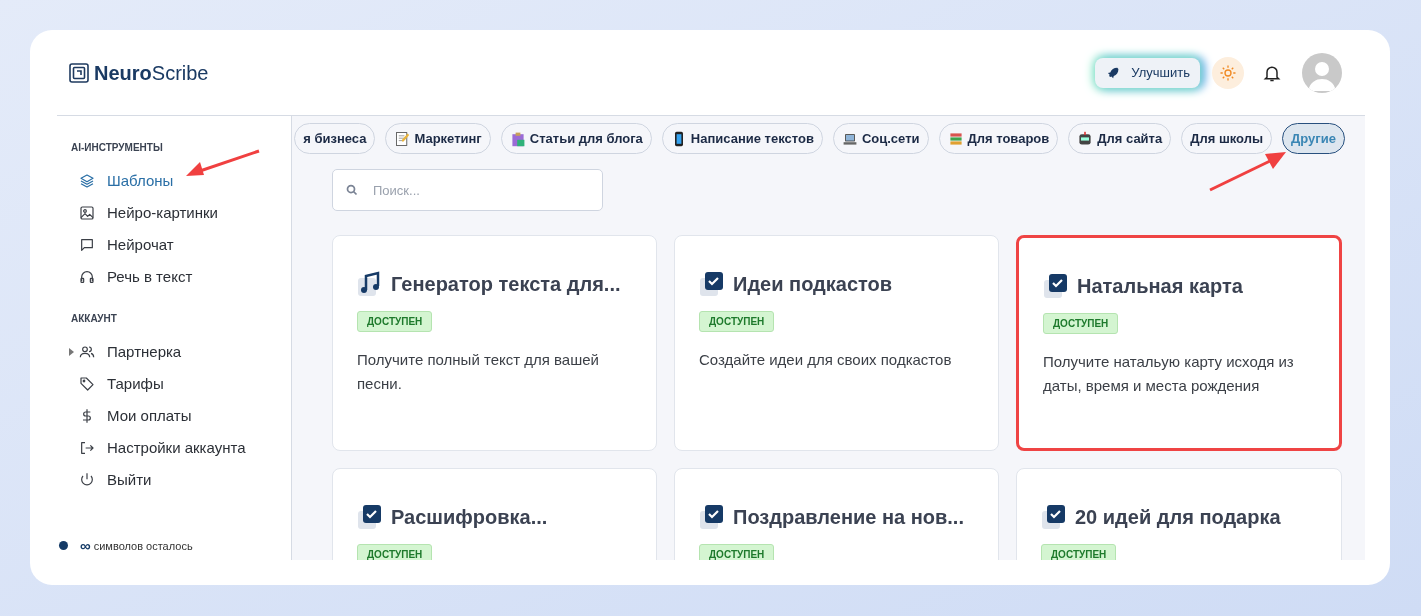 This screenshot has height=616, width=1421. I want to click on sidebar-item: Нейро-картинки, so click(181, 213).